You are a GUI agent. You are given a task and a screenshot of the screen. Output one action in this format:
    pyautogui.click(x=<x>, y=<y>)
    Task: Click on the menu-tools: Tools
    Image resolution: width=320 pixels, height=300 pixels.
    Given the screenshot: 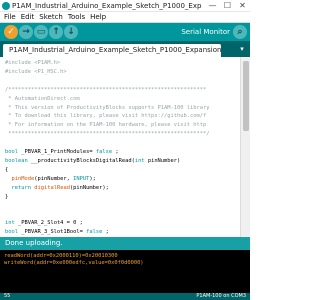 What is the action you would take?
    pyautogui.click(x=76, y=17)
    